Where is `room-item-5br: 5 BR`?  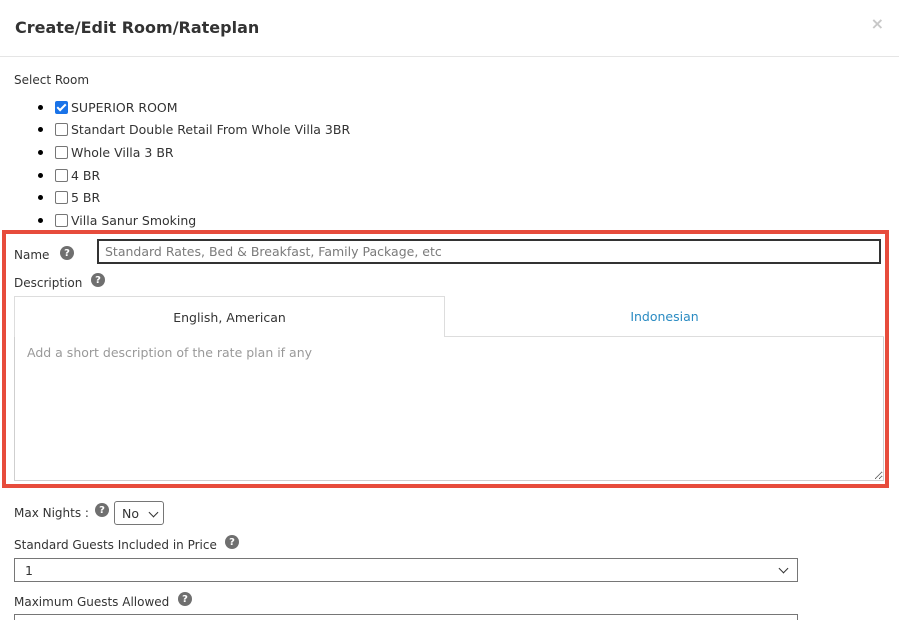 room-item-5br: 5 BR is located at coordinates (194, 197).